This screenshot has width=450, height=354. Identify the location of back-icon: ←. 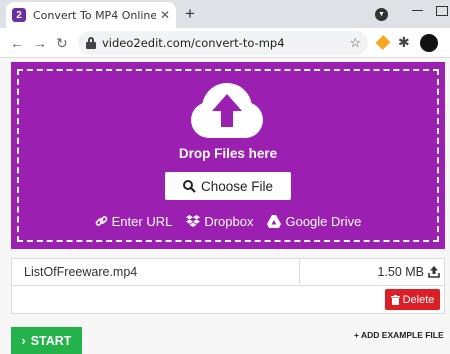
(17, 43).